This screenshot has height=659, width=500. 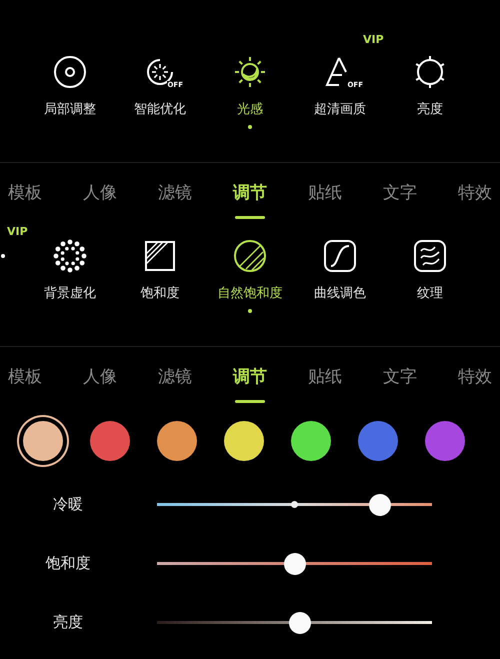 What do you see at coordinates (430, 110) in the screenshot?
I see `tool-label: 亮度` at bounding box center [430, 110].